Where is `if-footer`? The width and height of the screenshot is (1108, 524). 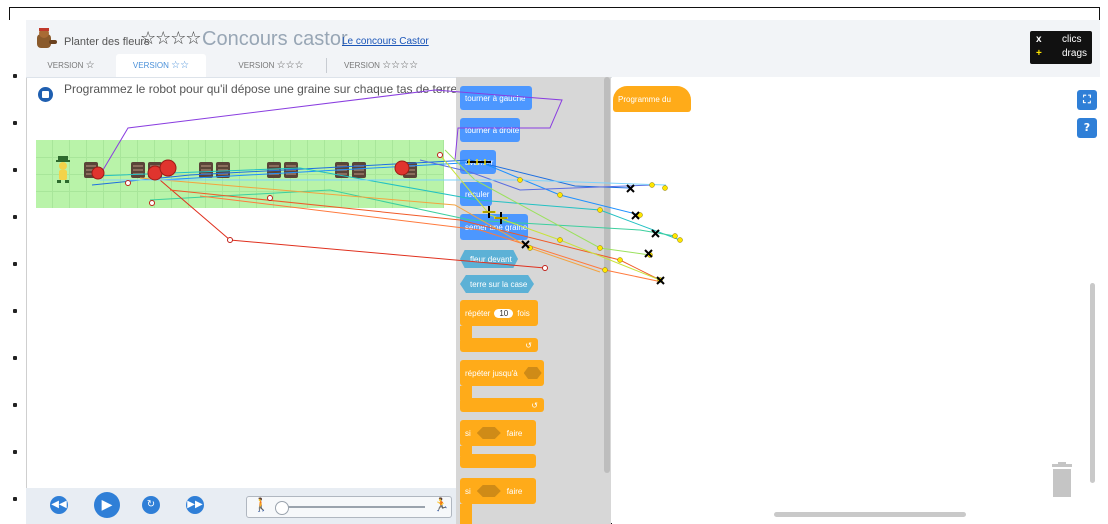 if-footer is located at coordinates (498, 461).